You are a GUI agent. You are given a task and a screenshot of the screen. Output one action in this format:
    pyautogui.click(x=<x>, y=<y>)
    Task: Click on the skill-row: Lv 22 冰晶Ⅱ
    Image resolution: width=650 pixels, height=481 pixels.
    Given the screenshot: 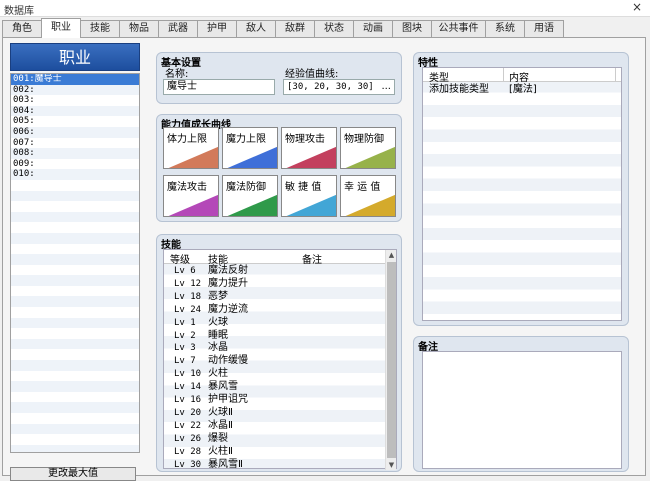 What is the action you would take?
    pyautogui.click(x=274, y=426)
    